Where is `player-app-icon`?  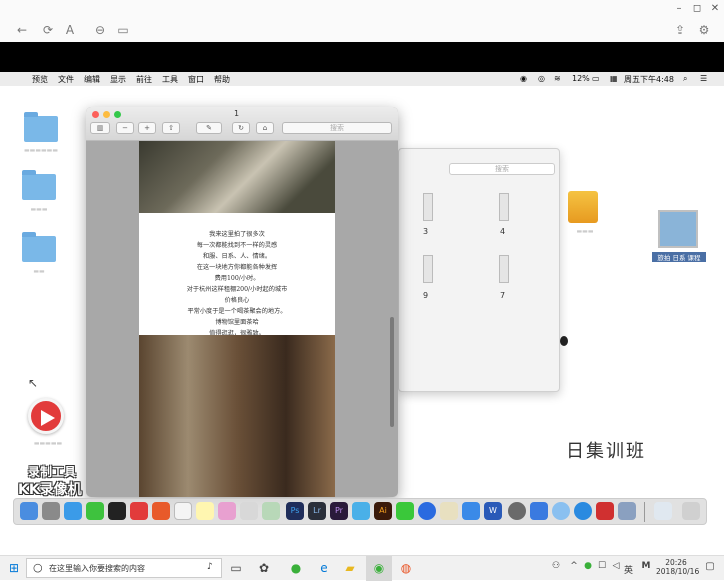 player-app-icon is located at coordinates (46, 416).